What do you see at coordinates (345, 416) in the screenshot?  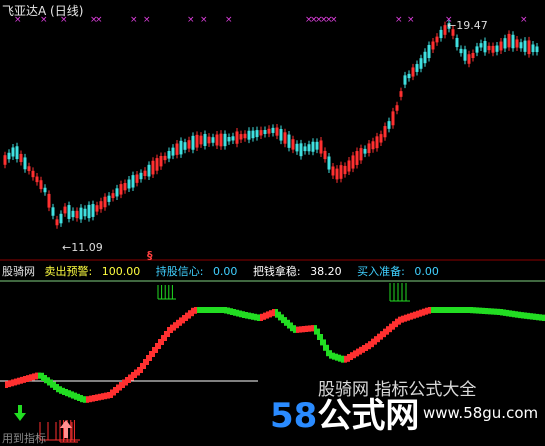 I see `watermark-logo: 58公式网` at bounding box center [345, 416].